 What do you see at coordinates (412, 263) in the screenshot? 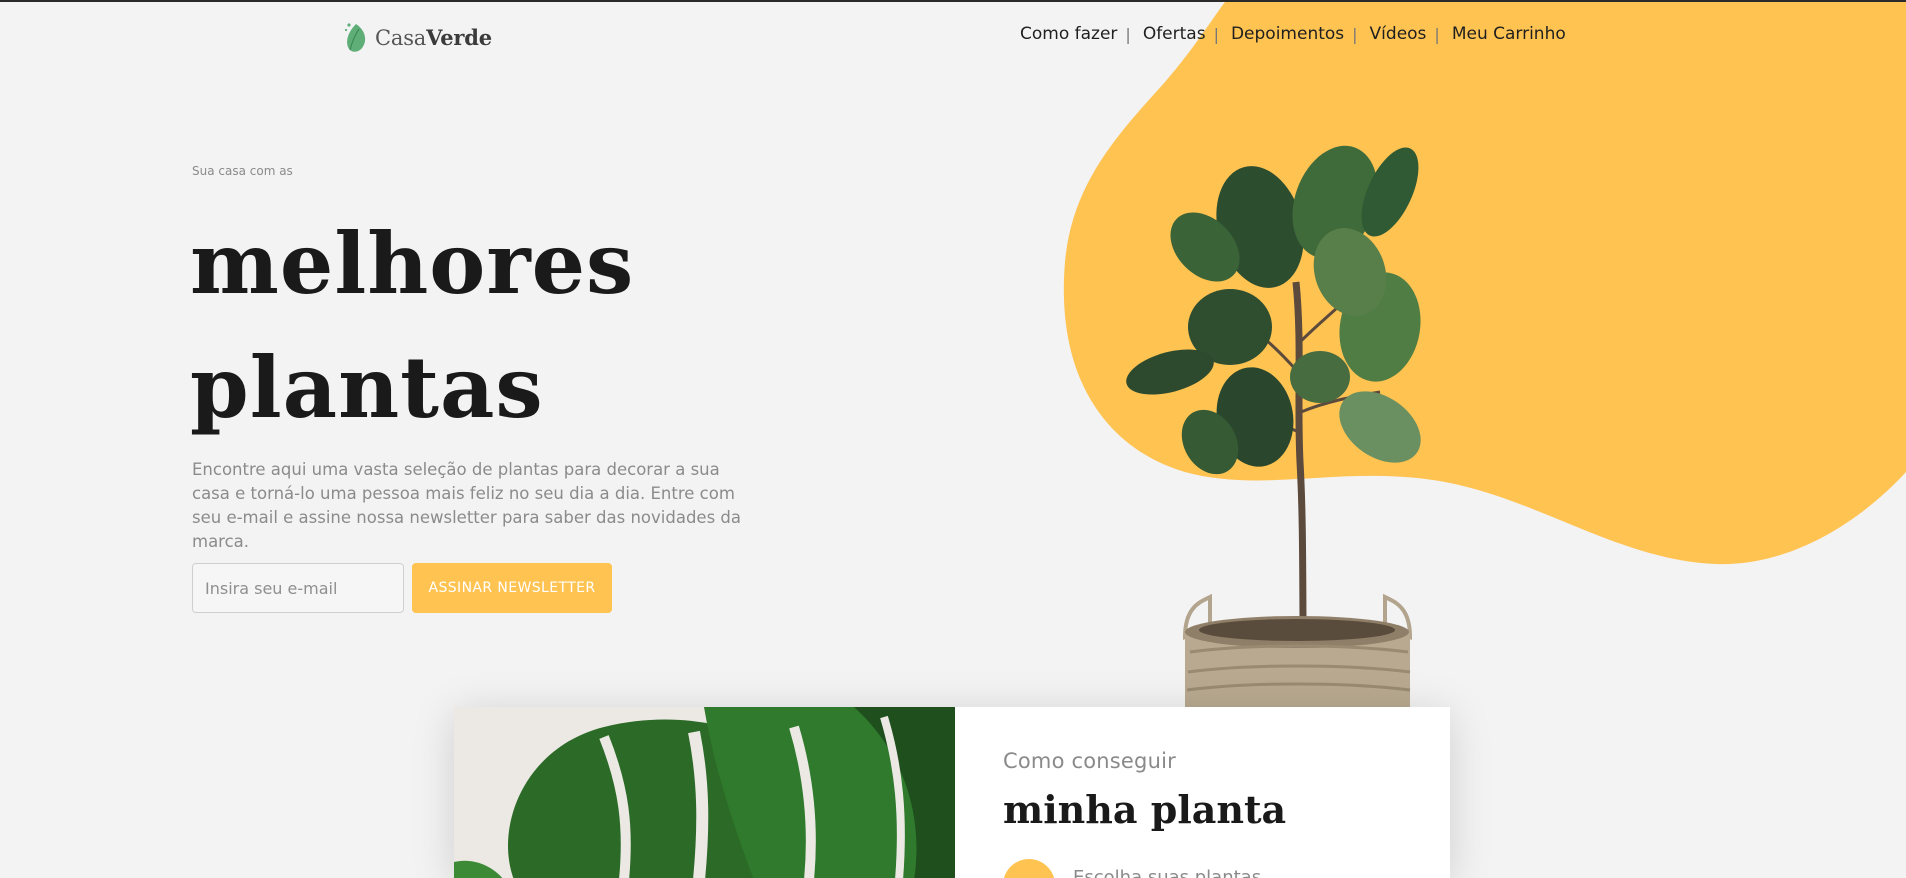
I see `hero-headline-line1: melhores` at bounding box center [412, 263].